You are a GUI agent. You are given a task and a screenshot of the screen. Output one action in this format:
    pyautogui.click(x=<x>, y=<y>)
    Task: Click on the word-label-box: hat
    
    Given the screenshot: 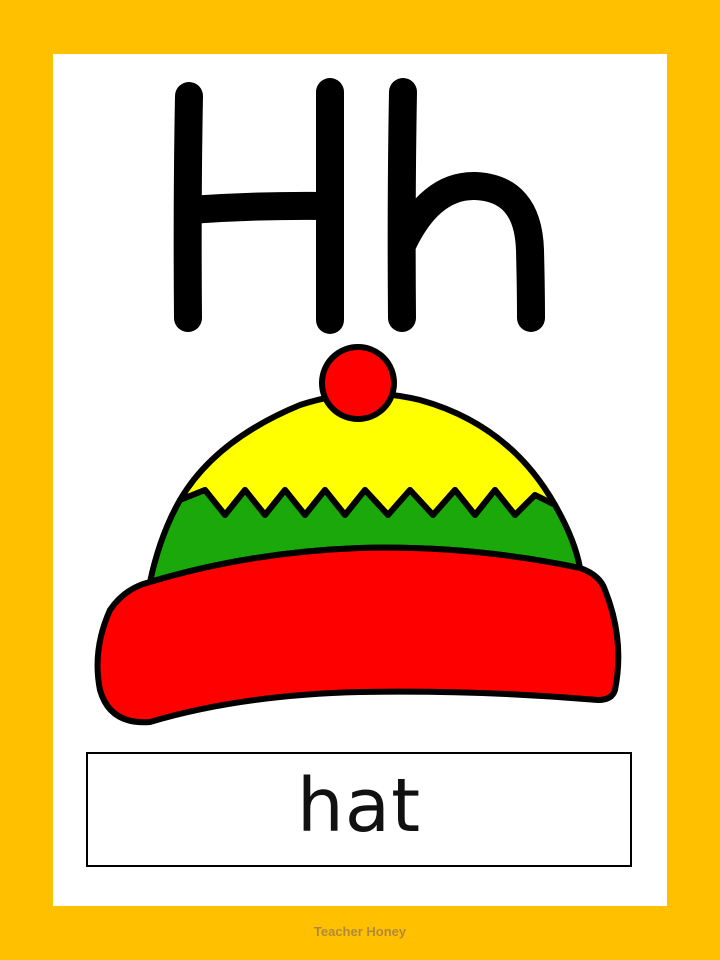 What is the action you would take?
    pyautogui.click(x=359, y=809)
    